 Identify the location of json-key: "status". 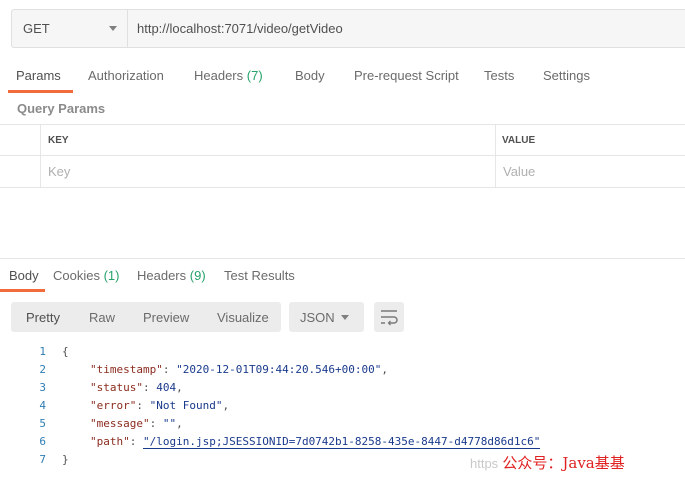
(116, 387).